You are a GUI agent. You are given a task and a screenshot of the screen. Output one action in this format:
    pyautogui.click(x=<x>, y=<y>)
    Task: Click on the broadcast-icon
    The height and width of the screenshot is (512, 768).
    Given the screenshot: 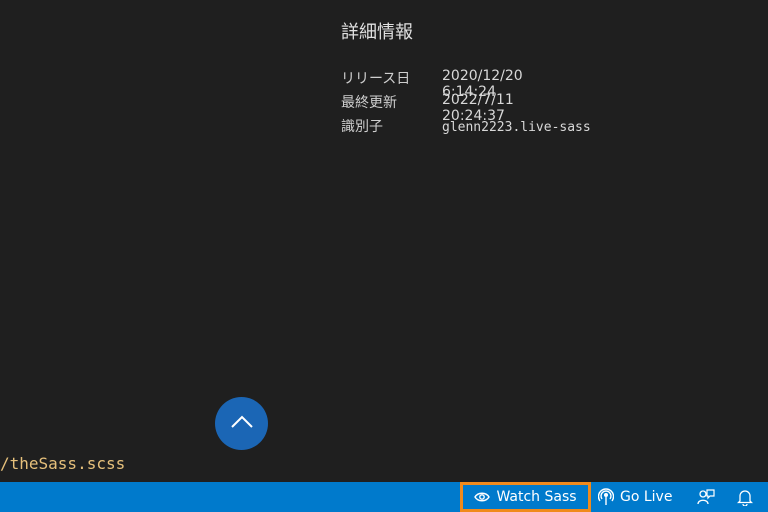 What is the action you would take?
    pyautogui.click(x=606, y=497)
    